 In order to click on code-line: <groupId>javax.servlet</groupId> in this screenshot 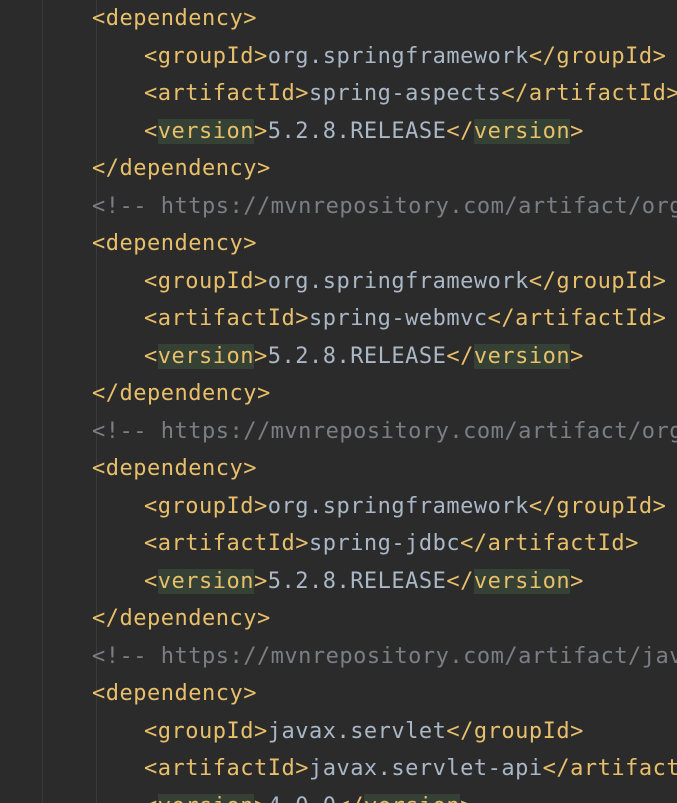, I will do `click(292, 731)`.